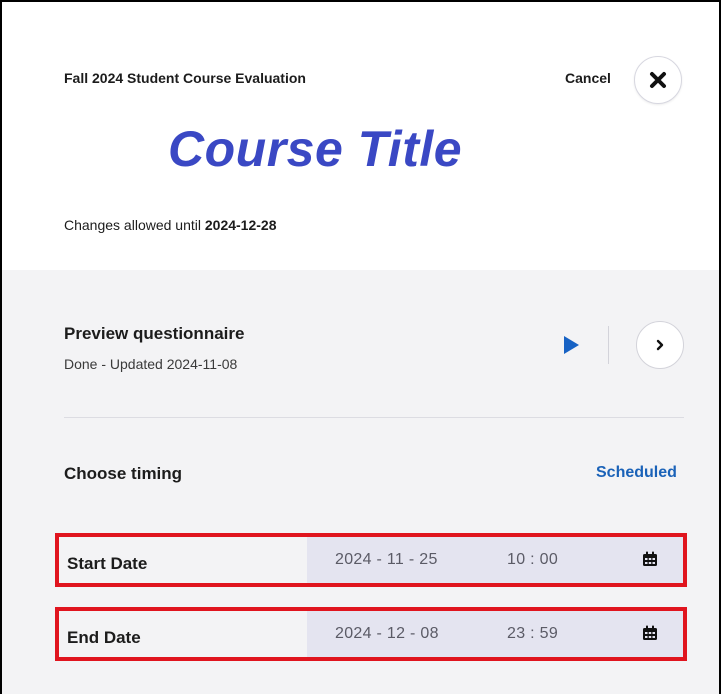 The image size is (723, 694). What do you see at coordinates (532, 634) in the screenshot?
I see `end-time-value: 23 : 59` at bounding box center [532, 634].